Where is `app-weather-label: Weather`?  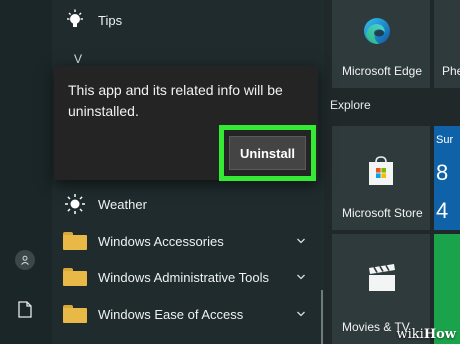
app-weather-label: Weather is located at coordinates (122, 204).